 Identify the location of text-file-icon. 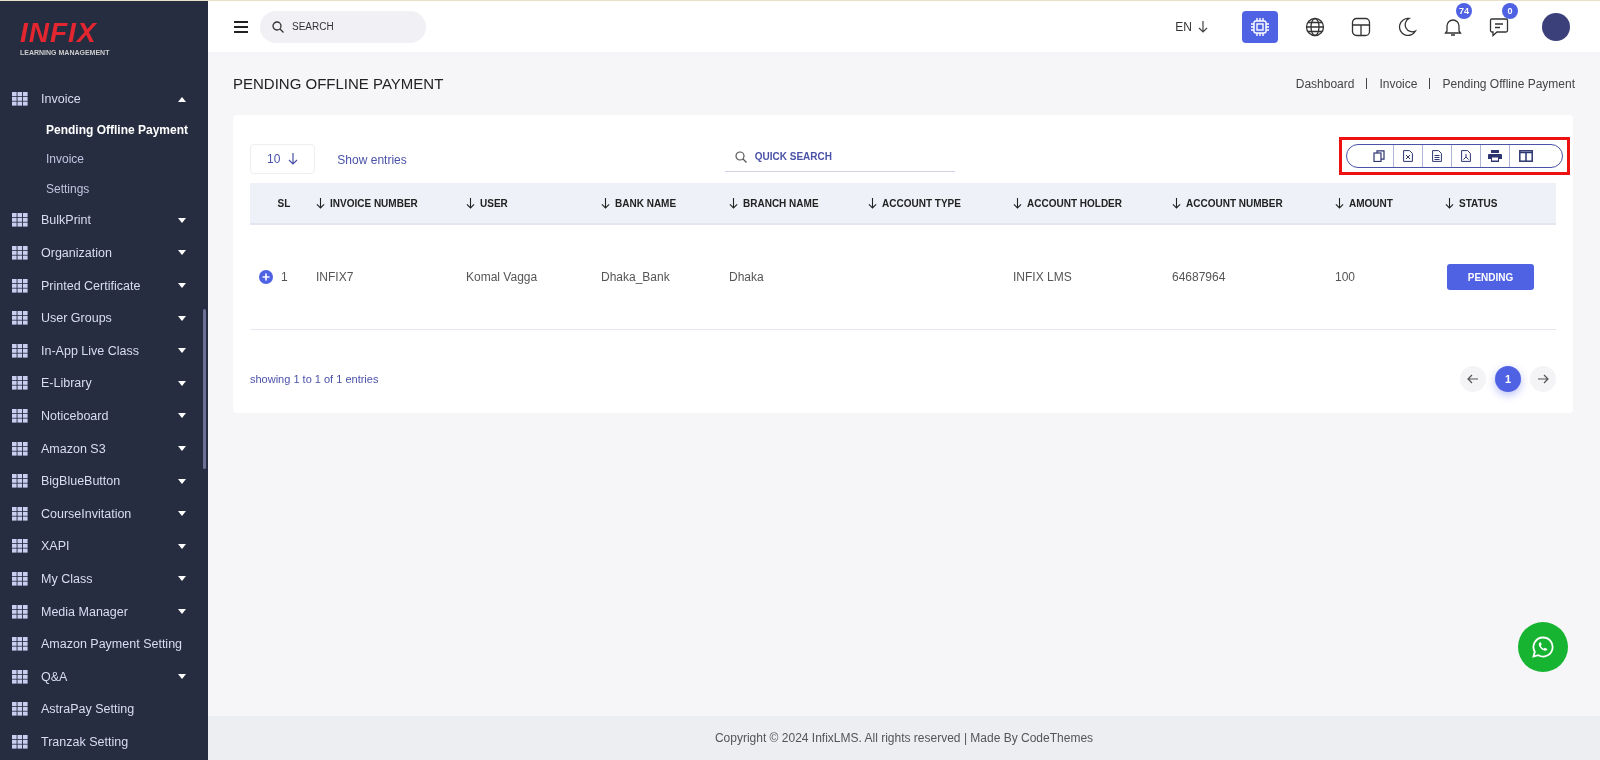
(1437, 156).